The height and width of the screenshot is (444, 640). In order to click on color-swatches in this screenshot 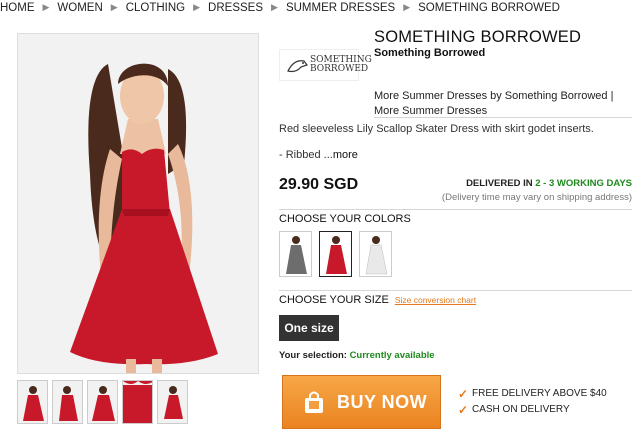, I will do `click(335, 254)`.